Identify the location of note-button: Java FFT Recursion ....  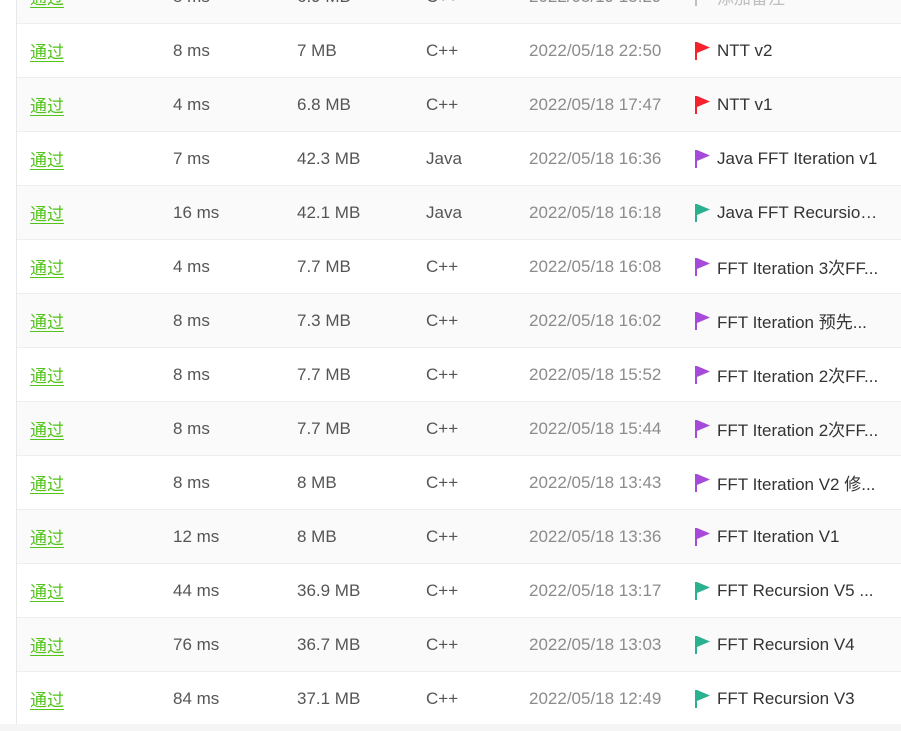
(789, 213).